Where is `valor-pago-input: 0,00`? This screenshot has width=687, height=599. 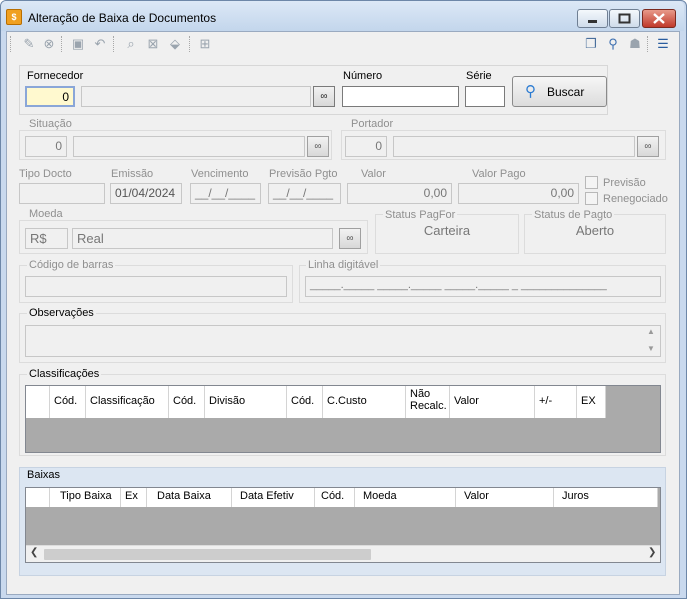
valor-pago-input: 0,00 is located at coordinates (518, 193).